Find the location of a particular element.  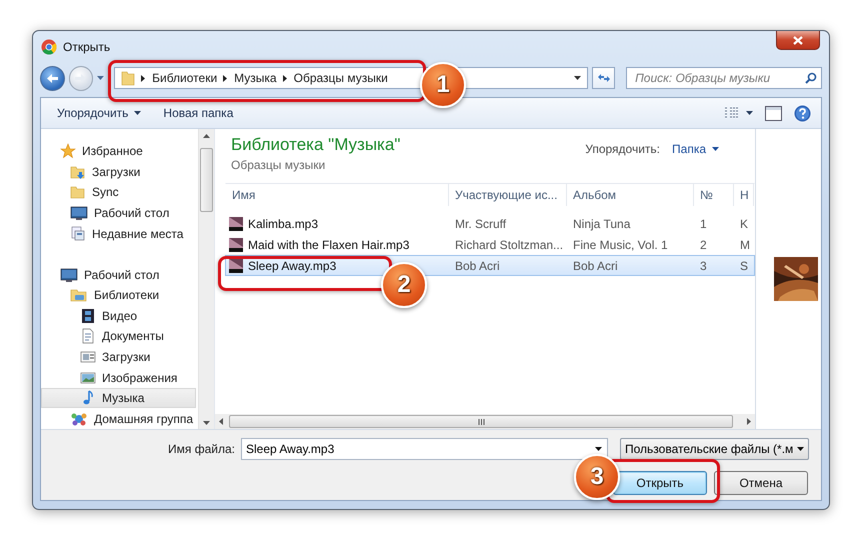

pane-icon is located at coordinates (773, 113).